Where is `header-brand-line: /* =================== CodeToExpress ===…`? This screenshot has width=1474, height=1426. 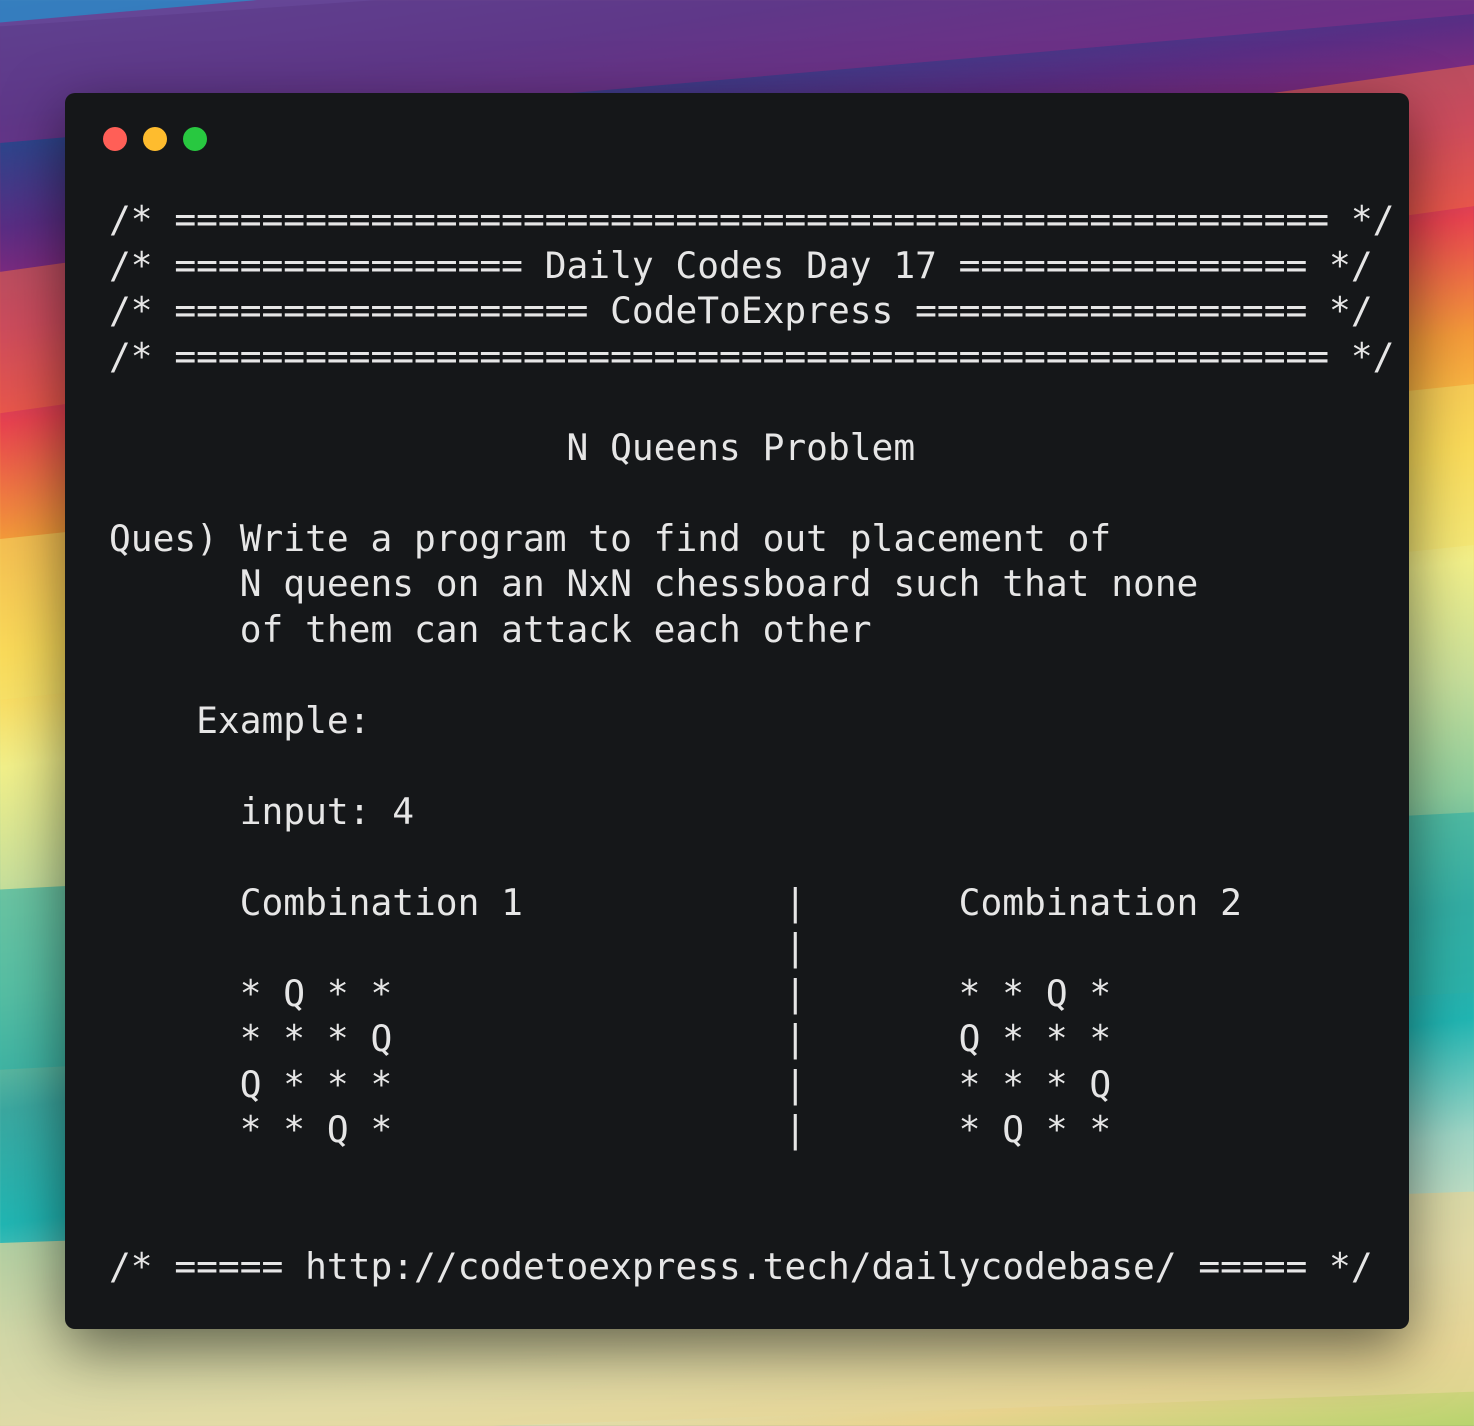 header-brand-line: /* =================== CodeToExpress ===… is located at coordinates (741, 310).